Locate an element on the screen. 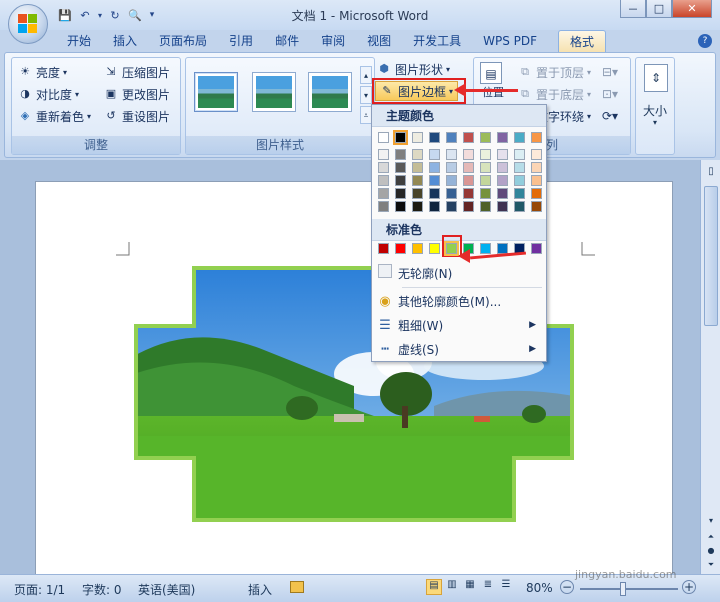  draft-icon: ☰ is located at coordinates (506, 587).